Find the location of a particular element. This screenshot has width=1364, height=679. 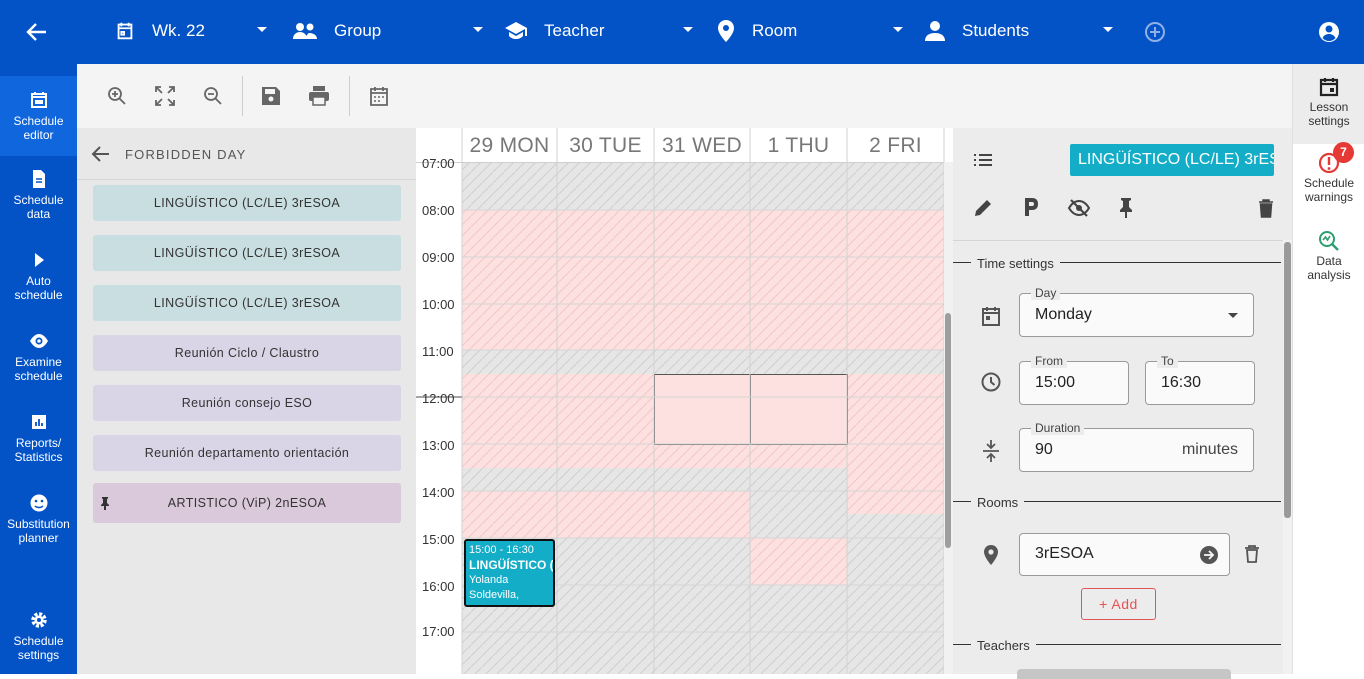

teacher-selector: Teacher is located at coordinates (599, 31).